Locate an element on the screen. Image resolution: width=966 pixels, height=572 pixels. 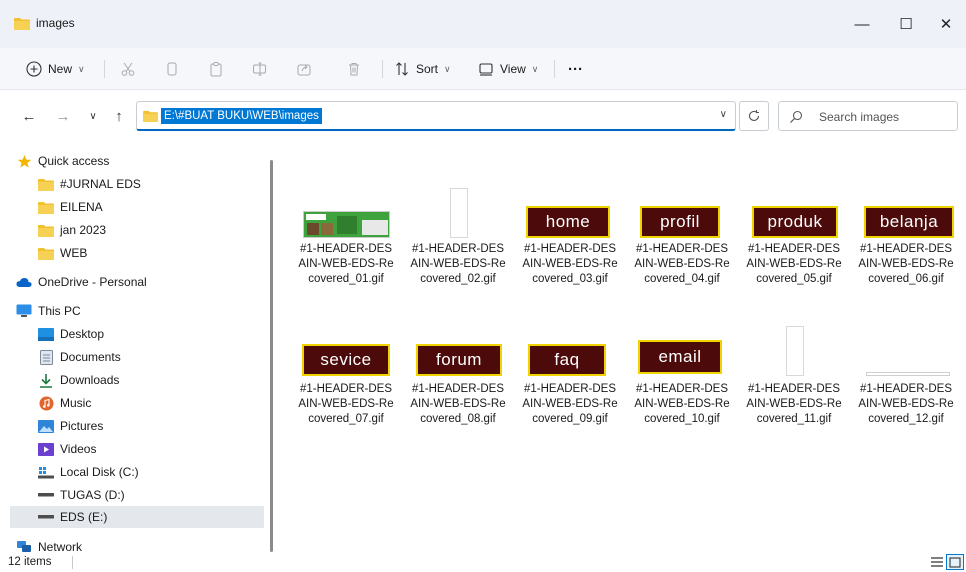
file-thumbnail: home is located at coordinates (570, 208).